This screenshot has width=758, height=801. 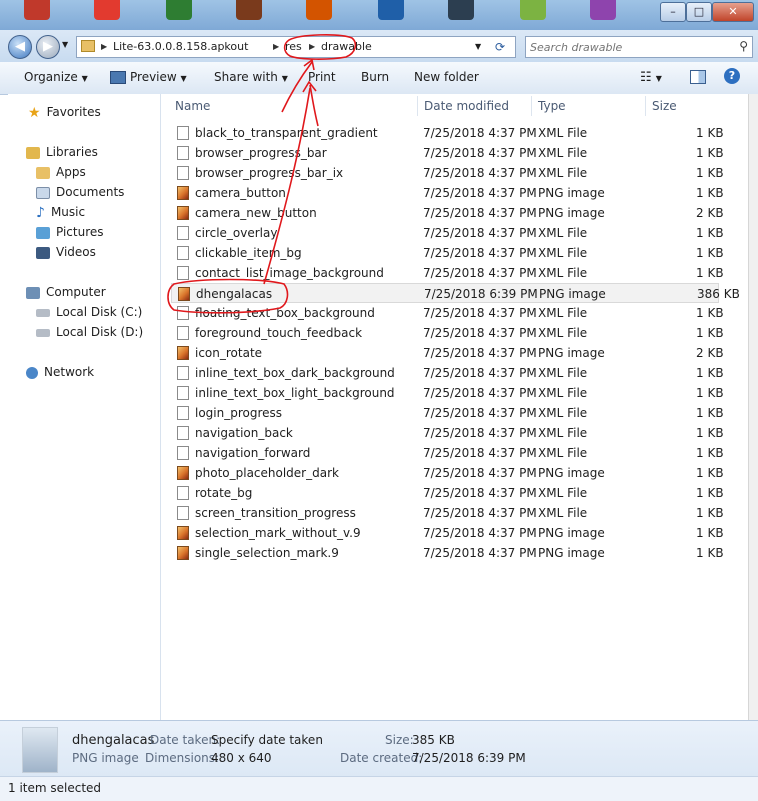 What do you see at coordinates (466, 106) in the screenshot?
I see `column-header-date: Date modified` at bounding box center [466, 106].